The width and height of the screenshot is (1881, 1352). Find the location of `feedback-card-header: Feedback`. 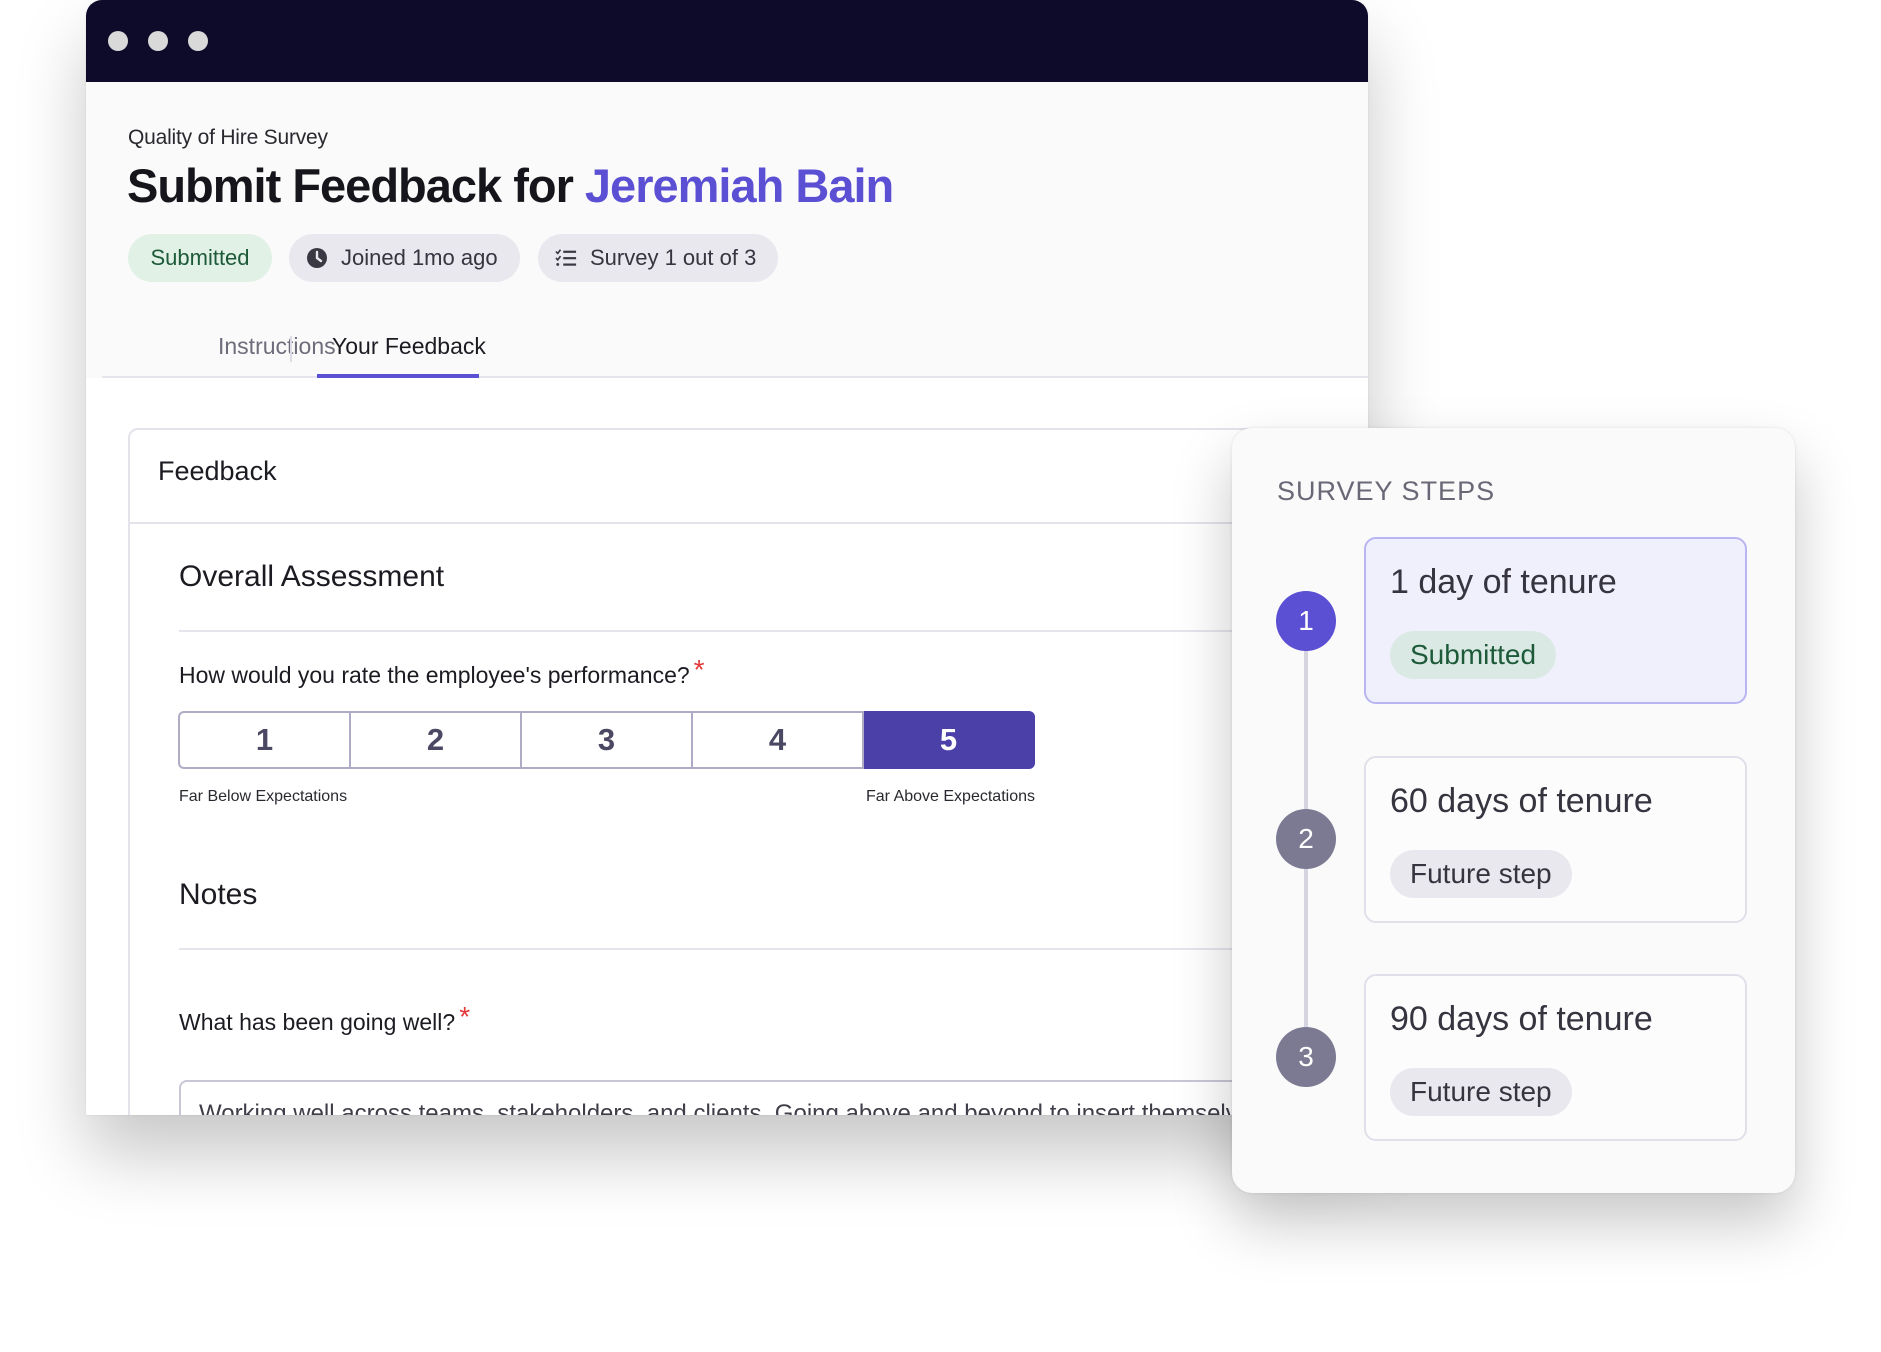

feedback-card-header: Feedback is located at coordinates (749, 477).